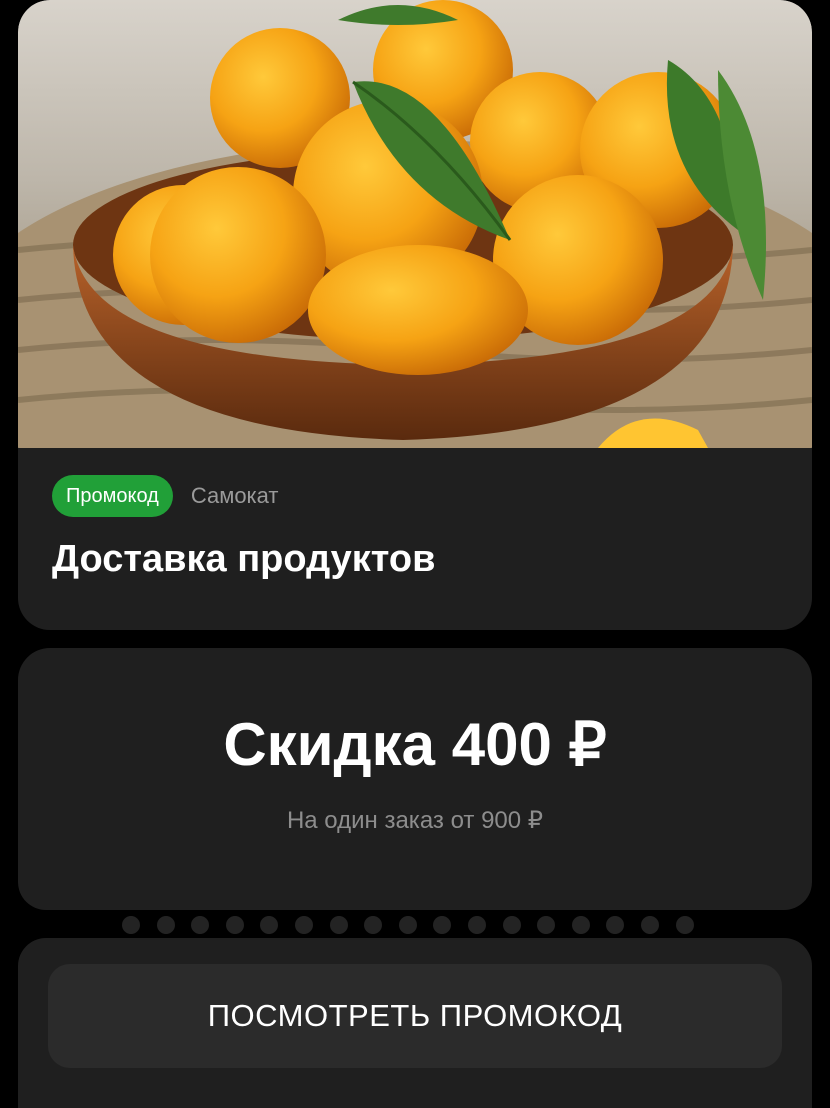 This screenshot has height=1108, width=830. I want to click on discount-amount: Скидка 400 ₽, so click(415, 744).